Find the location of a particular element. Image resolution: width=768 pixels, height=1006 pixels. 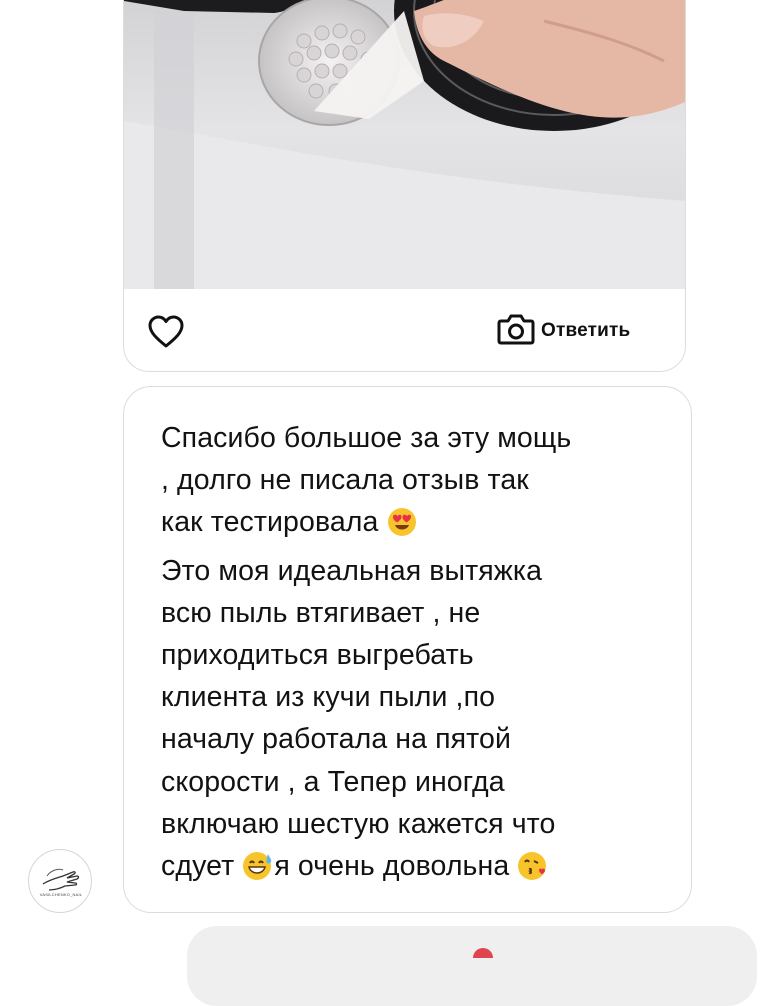

message-line: скорости , а Тепер иногда is located at coordinates (333, 781).